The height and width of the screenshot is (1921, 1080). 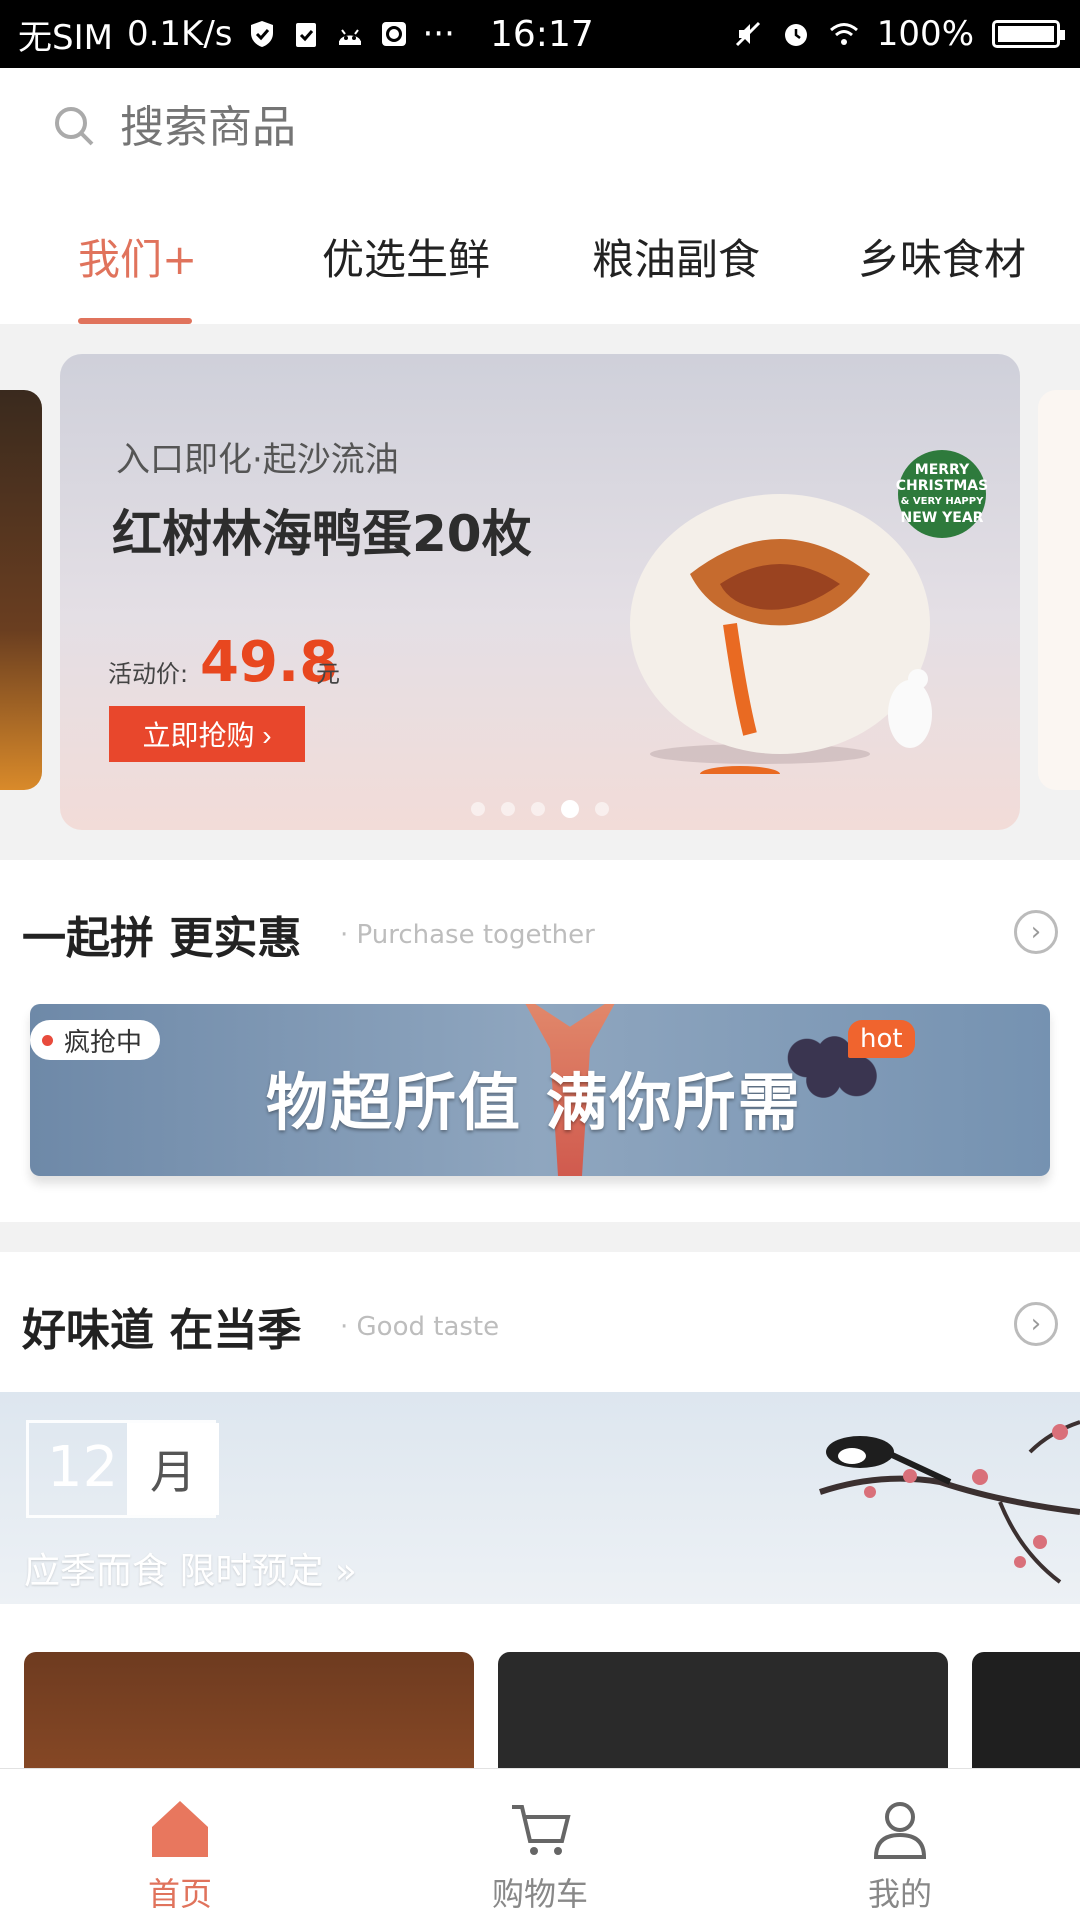 I want to click on carousel-dots, so click(x=540, y=809).